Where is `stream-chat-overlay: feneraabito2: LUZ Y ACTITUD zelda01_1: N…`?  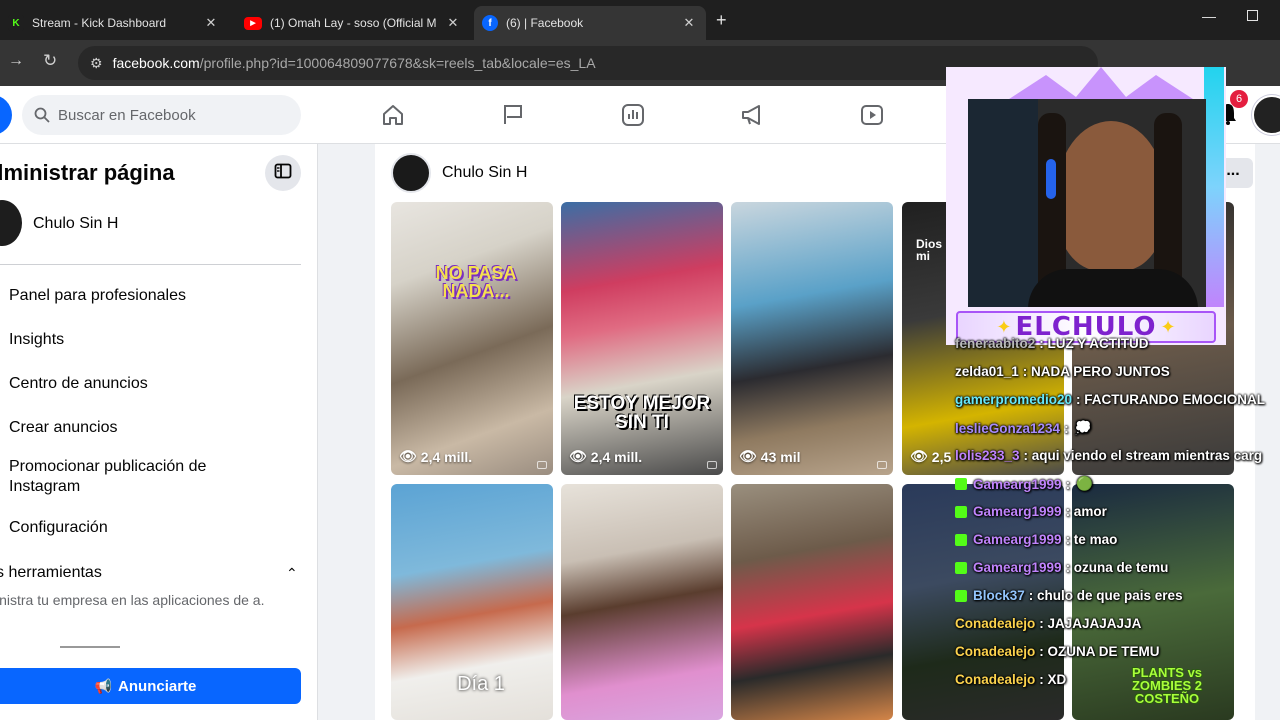 stream-chat-overlay: feneraabito2: LUZ Y ACTITUD zelda01_1: N… is located at coordinates (1117, 512).